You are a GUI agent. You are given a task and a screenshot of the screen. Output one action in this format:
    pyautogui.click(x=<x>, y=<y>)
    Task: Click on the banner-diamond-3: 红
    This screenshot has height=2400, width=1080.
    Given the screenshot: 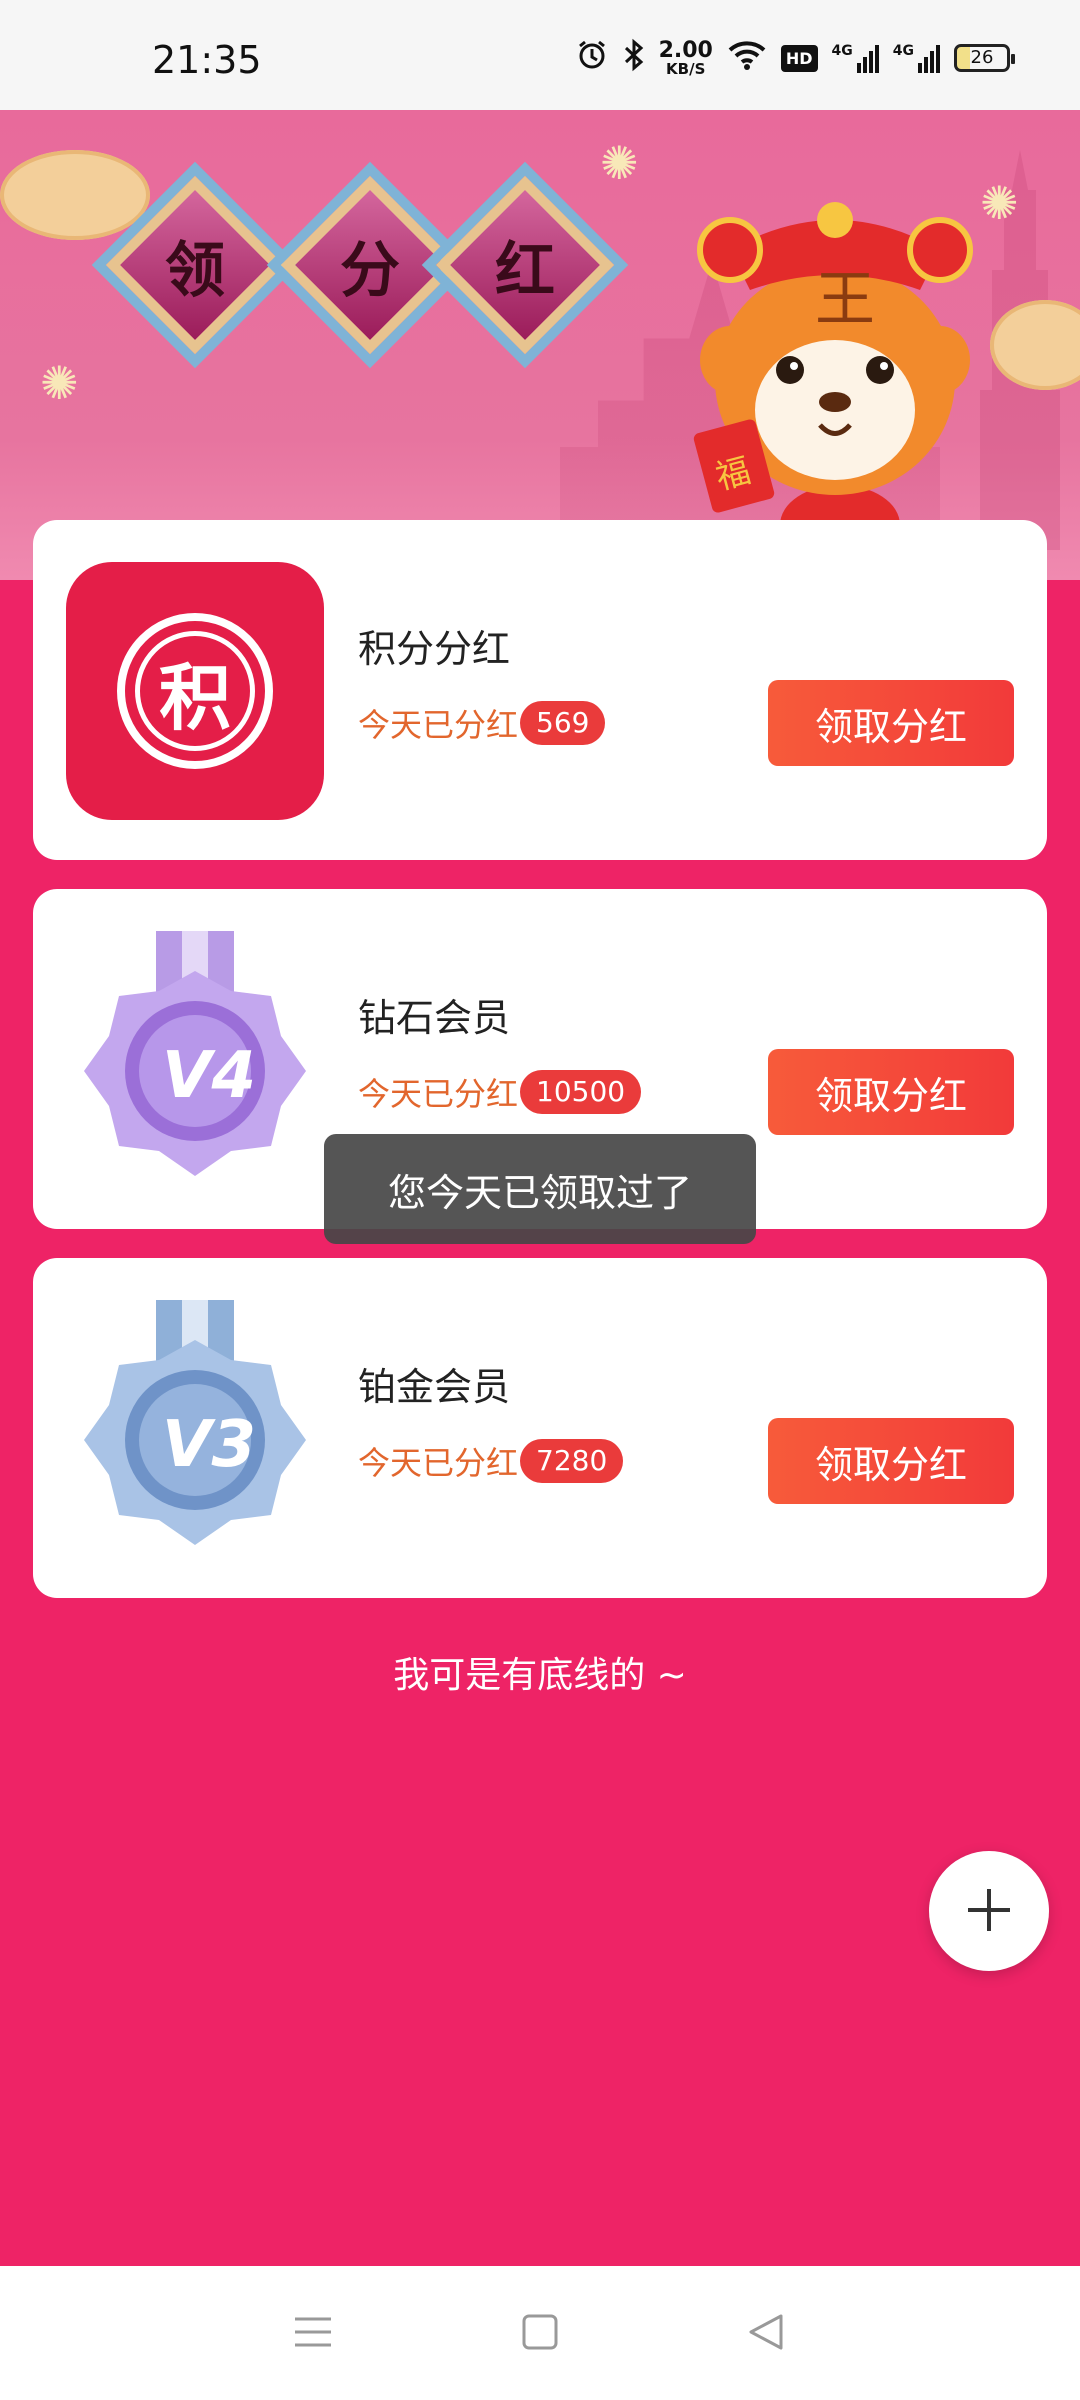 What is the action you would take?
    pyautogui.click(x=525, y=265)
    